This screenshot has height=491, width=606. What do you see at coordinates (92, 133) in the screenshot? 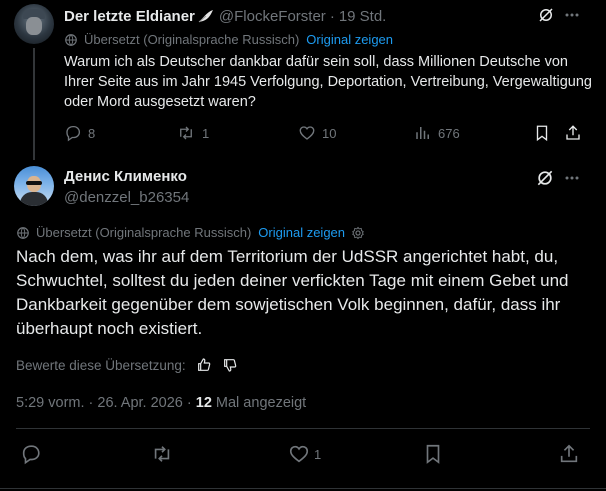
I see `reply-count: 8` at bounding box center [92, 133].